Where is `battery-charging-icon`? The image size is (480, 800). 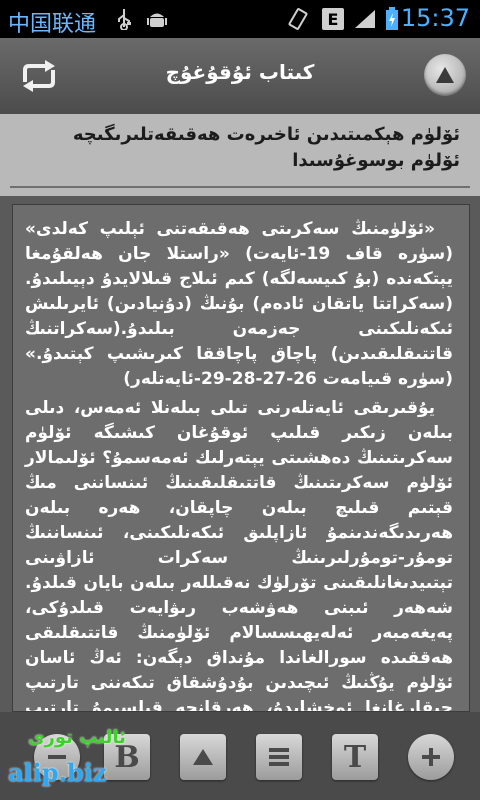 battery-charging-icon is located at coordinates (392, 19).